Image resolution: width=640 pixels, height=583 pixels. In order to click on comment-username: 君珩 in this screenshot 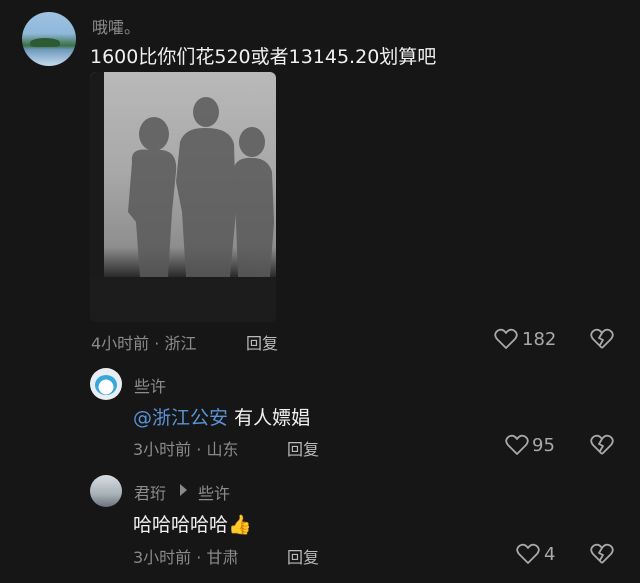, I will do `click(150, 492)`.